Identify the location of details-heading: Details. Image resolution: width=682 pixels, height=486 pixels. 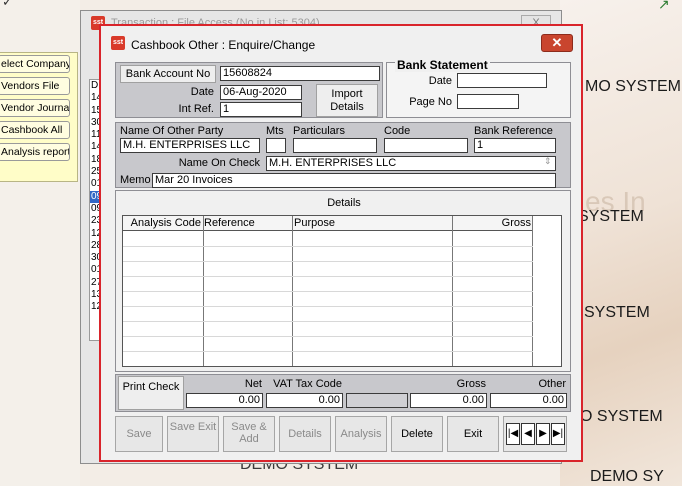
(344, 203).